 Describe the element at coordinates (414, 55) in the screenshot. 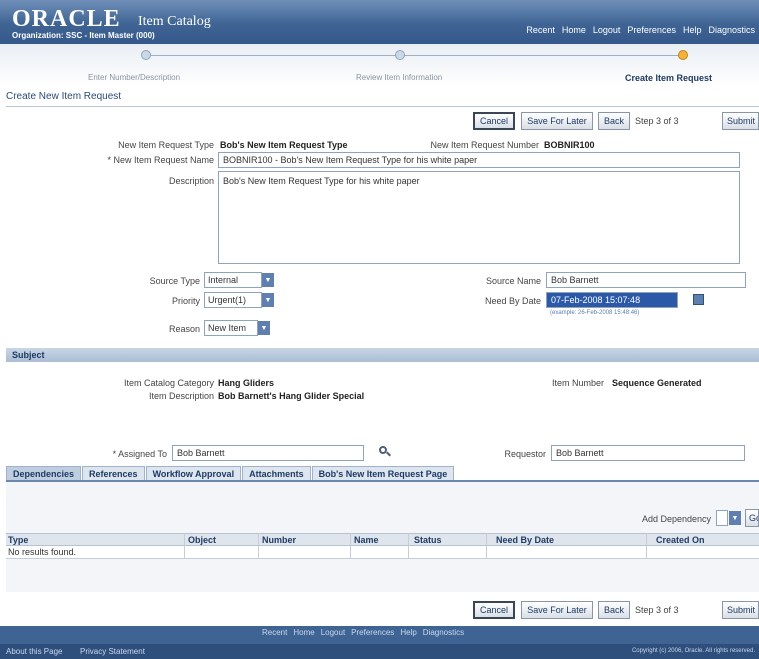

I see `train-line` at that location.